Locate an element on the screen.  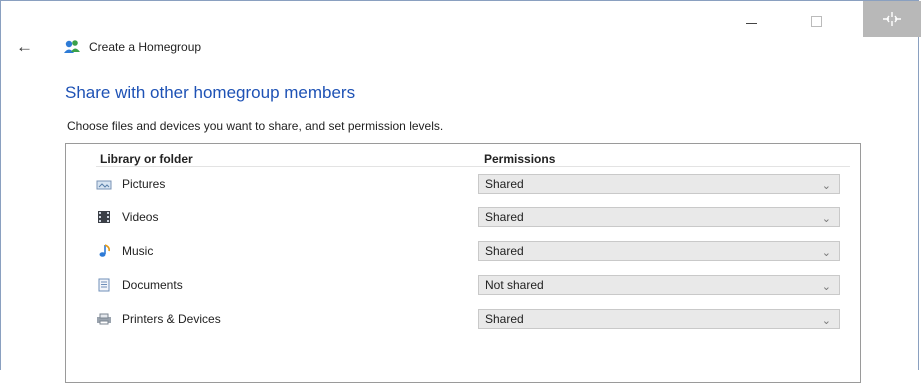
minimize-button is located at coordinates (751, 21).